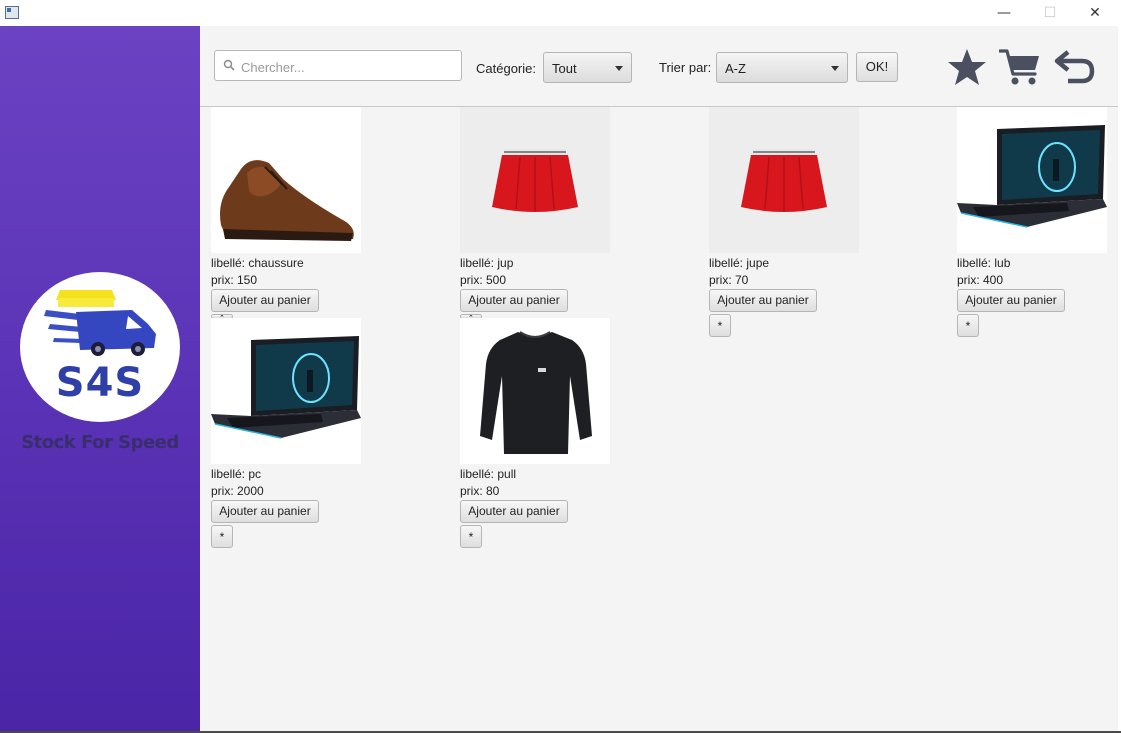  I want to click on product-price: prix: 2000, so click(237, 491).